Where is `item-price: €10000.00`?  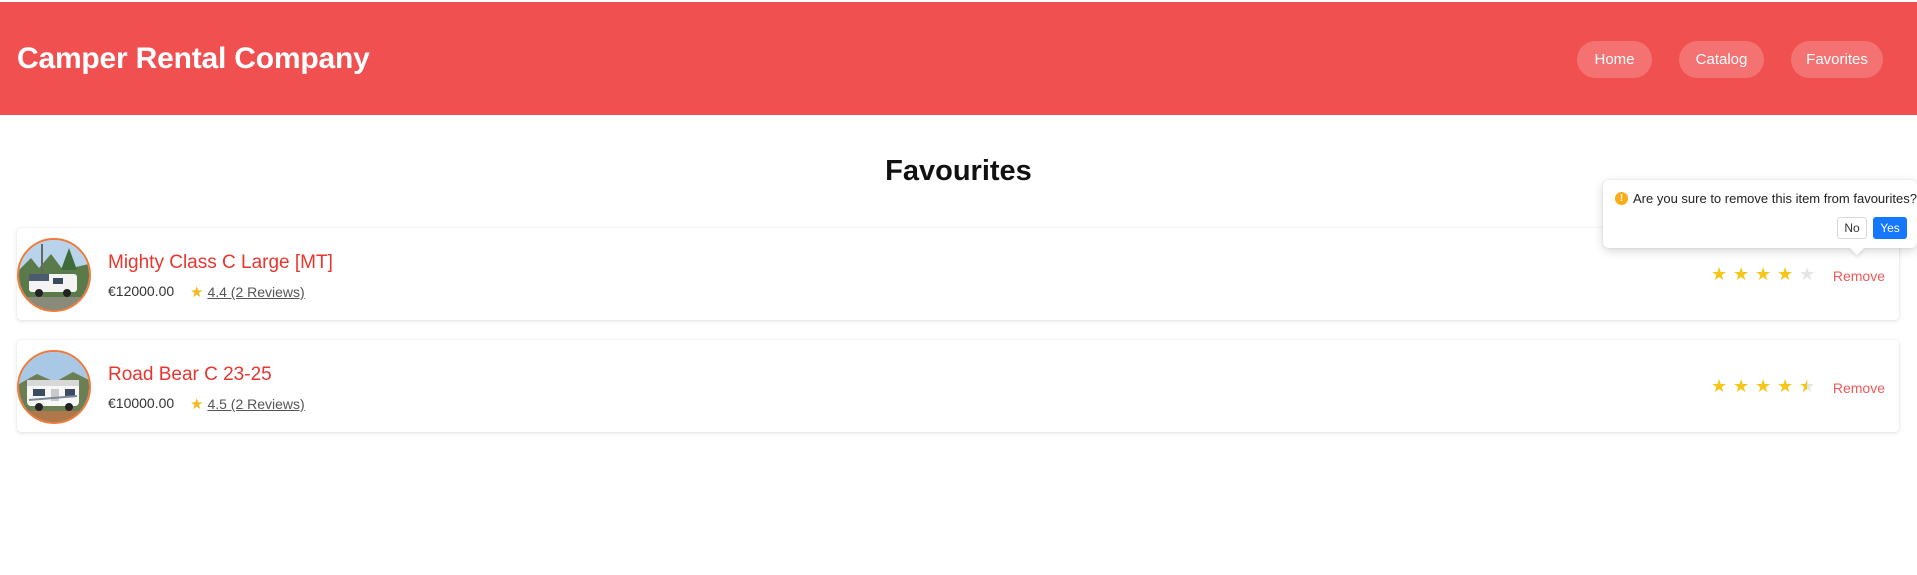 item-price: €10000.00 is located at coordinates (141, 403).